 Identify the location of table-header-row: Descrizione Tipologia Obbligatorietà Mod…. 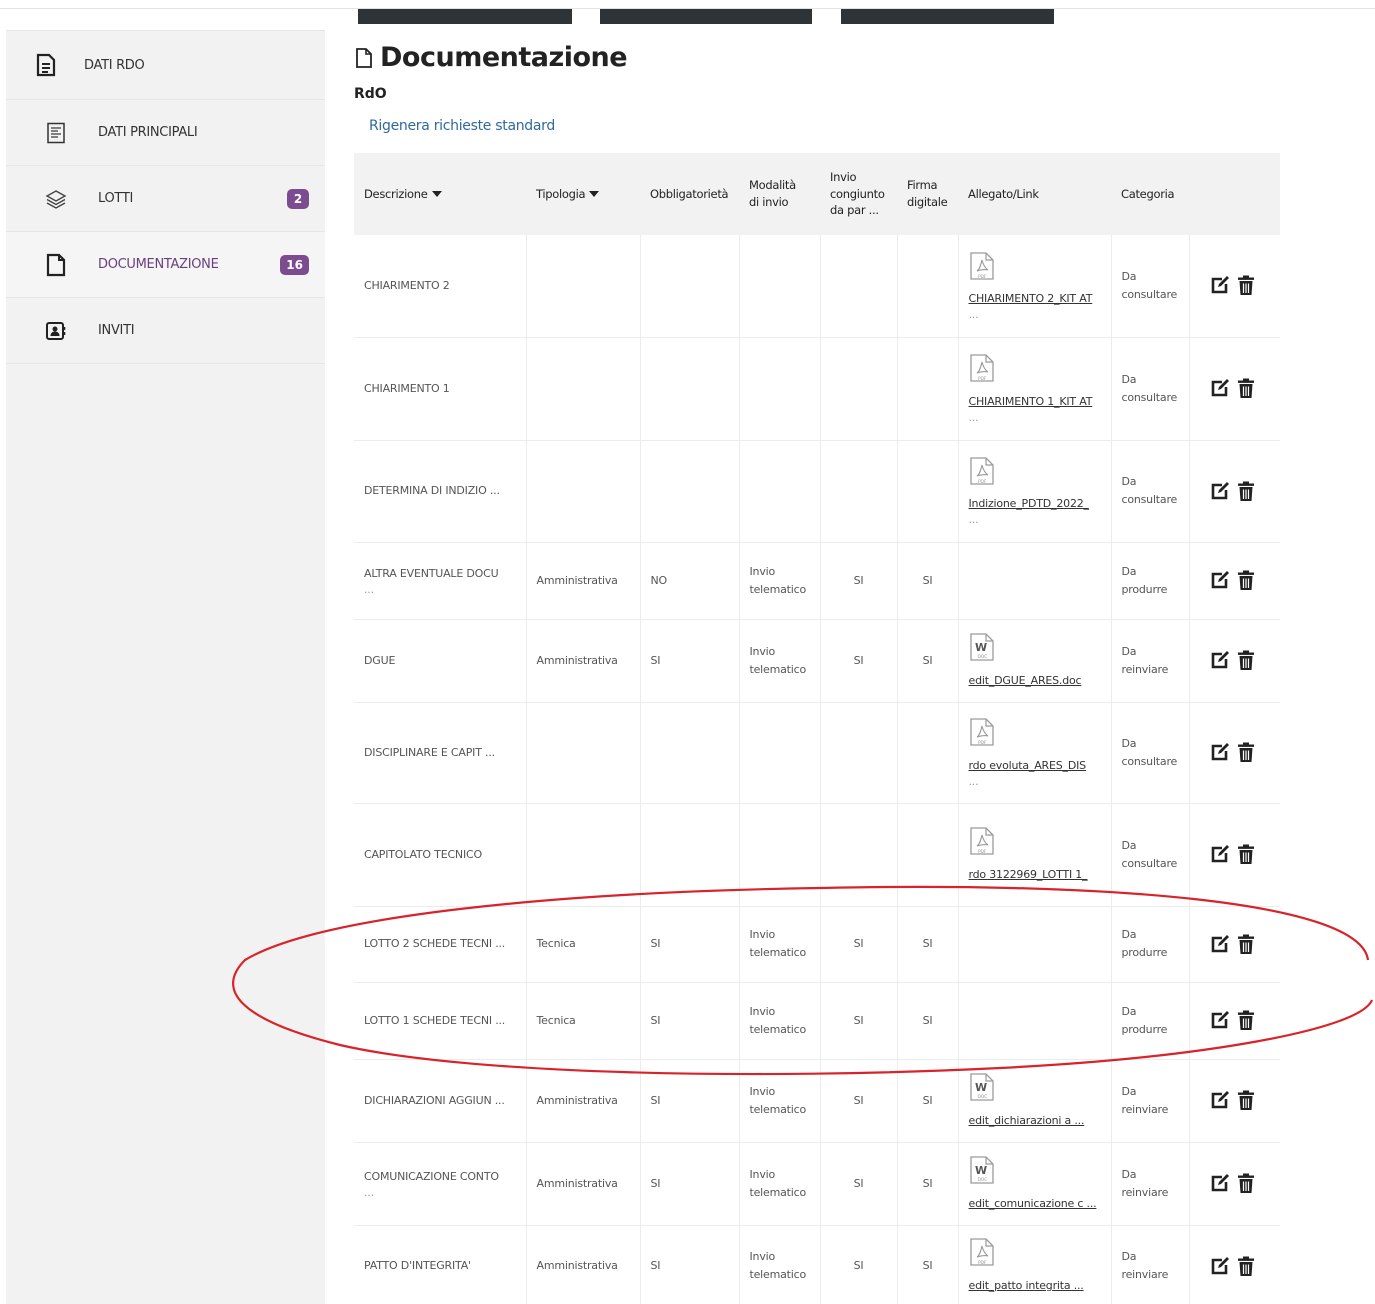
(817, 194).